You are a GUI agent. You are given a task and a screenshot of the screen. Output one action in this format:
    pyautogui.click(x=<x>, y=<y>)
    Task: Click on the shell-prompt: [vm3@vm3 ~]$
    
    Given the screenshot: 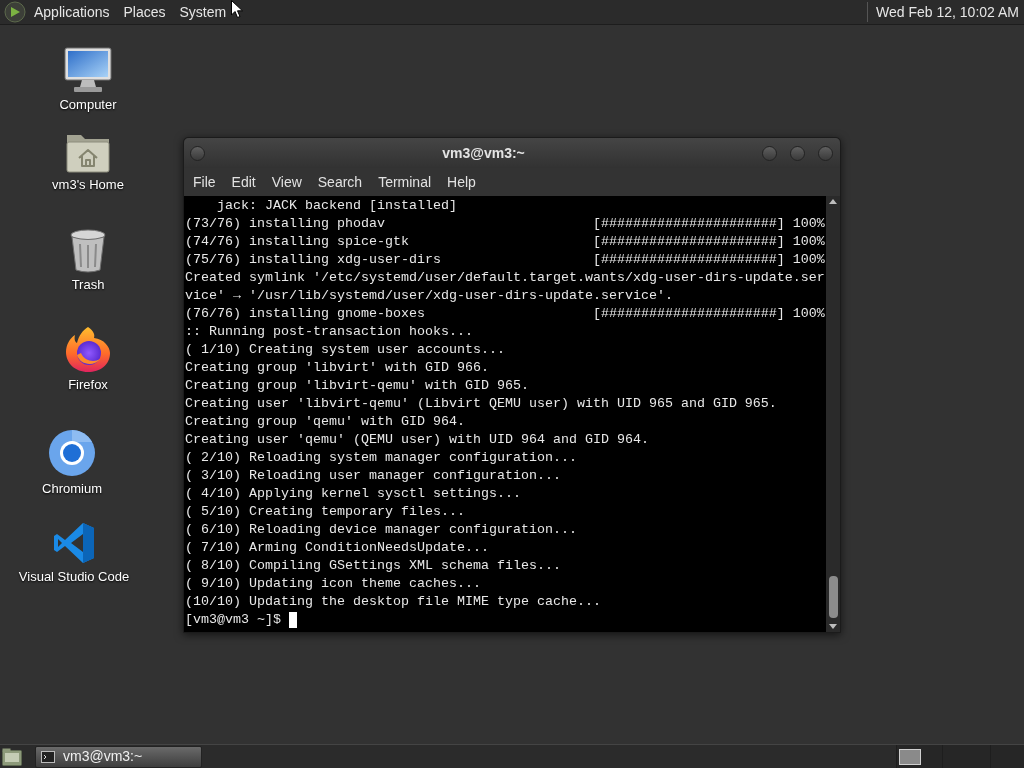 What is the action you would take?
    pyautogui.click(x=233, y=620)
    